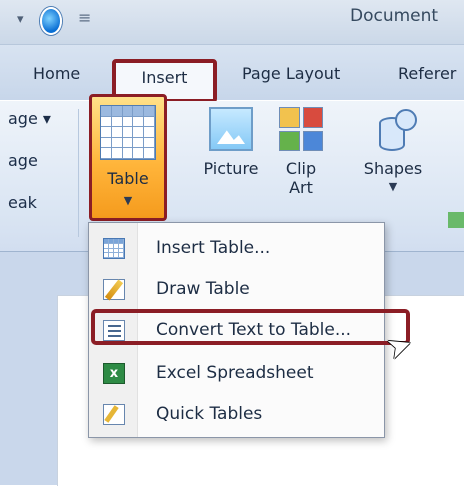 The width and height of the screenshot is (464, 486). What do you see at coordinates (56, 77) in the screenshot?
I see `tab-home: Home` at bounding box center [56, 77].